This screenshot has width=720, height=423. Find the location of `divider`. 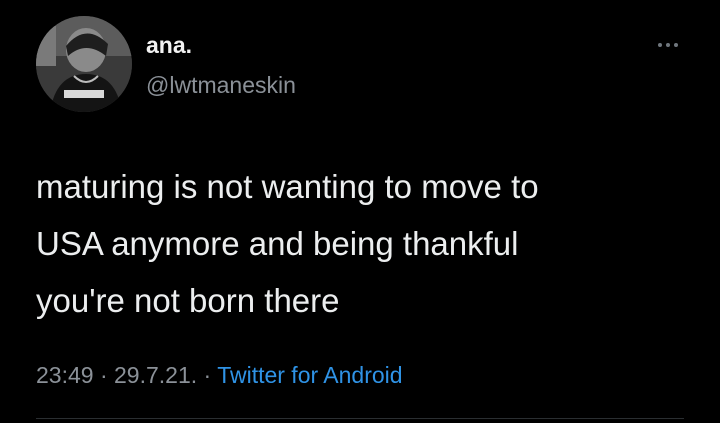

divider is located at coordinates (360, 418).